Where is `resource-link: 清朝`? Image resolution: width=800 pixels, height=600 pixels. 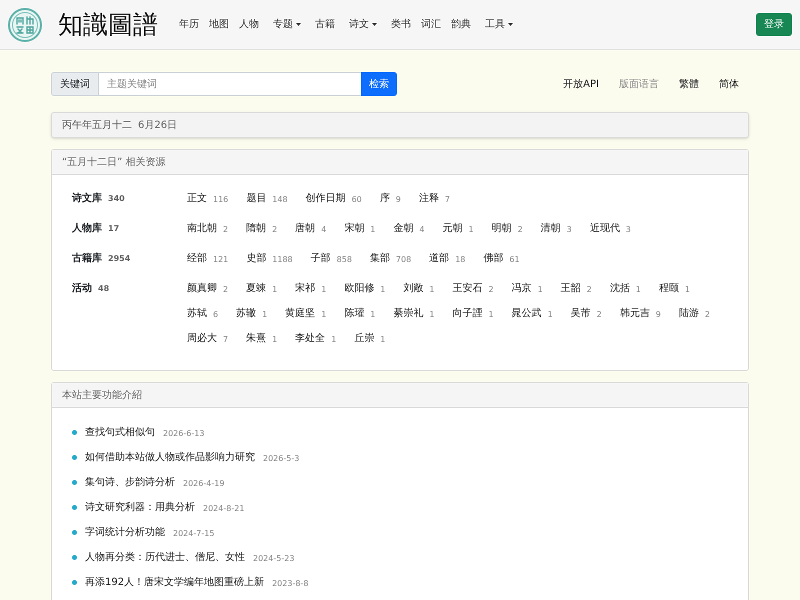
resource-link: 清朝 is located at coordinates (550, 228).